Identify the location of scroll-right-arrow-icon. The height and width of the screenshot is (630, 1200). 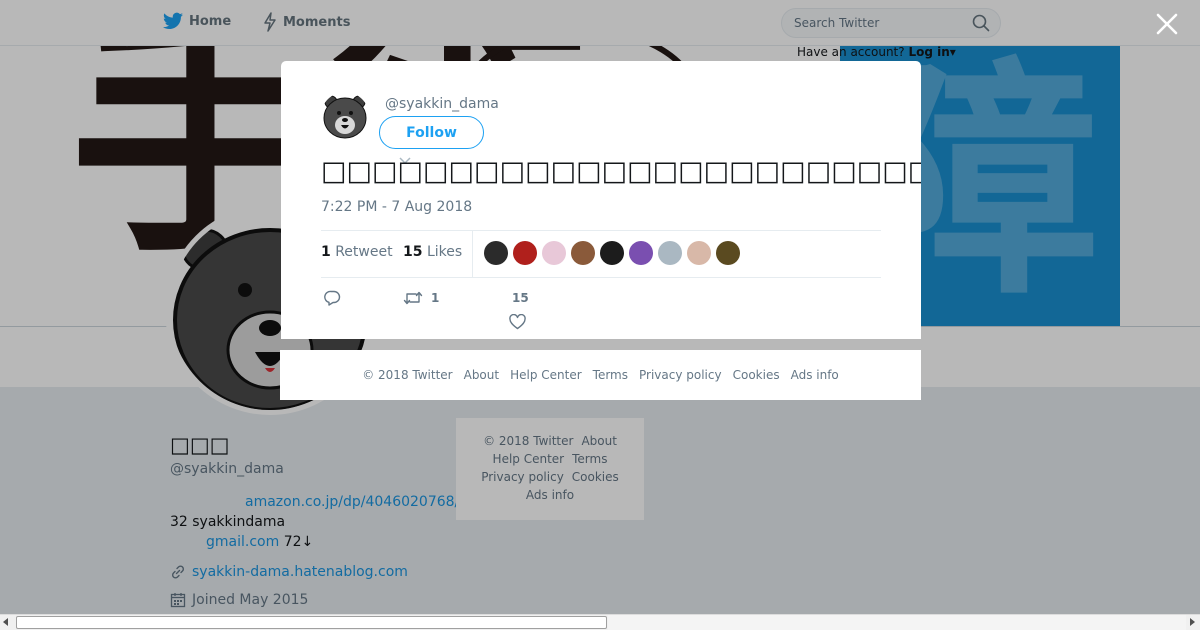
(1192, 622).